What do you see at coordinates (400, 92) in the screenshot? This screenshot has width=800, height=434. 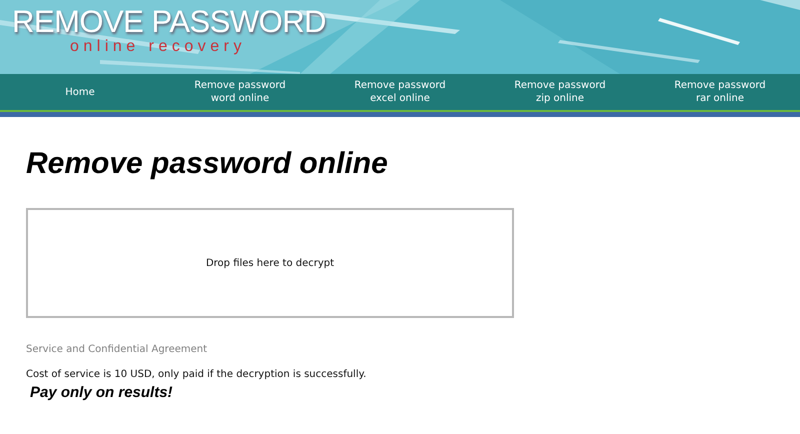 I see `nav-link: Remove password excel online` at bounding box center [400, 92].